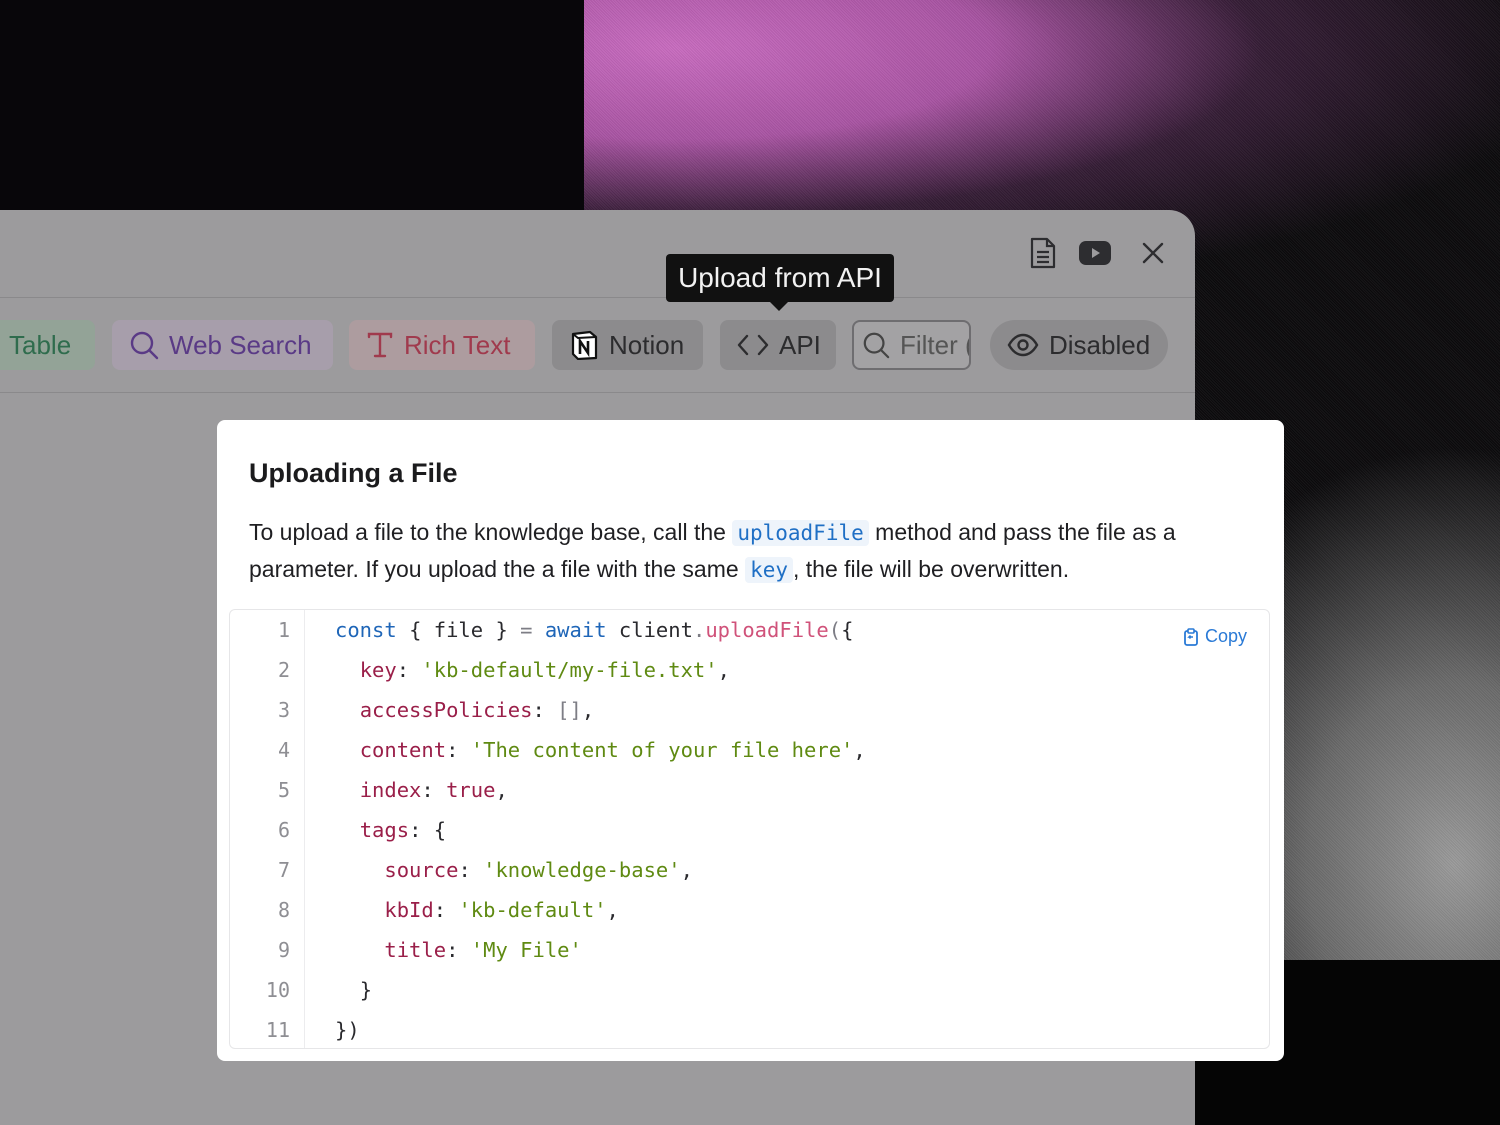 The width and height of the screenshot is (1500, 1125). Describe the element at coordinates (283, 710) in the screenshot. I see `line-number: 3` at that location.